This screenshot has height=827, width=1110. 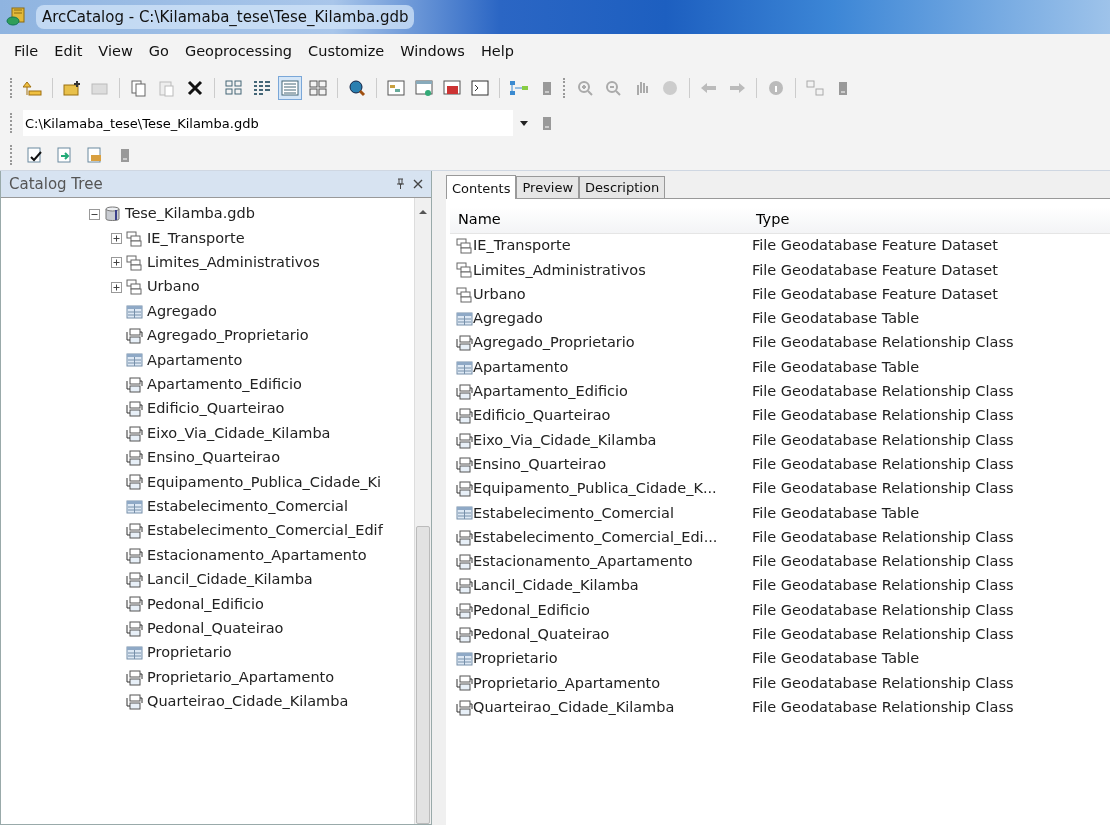 I want to click on location-field: C:\Kilamaba_tese\Tese_Kilamba.gdb, so click(x=268, y=123).